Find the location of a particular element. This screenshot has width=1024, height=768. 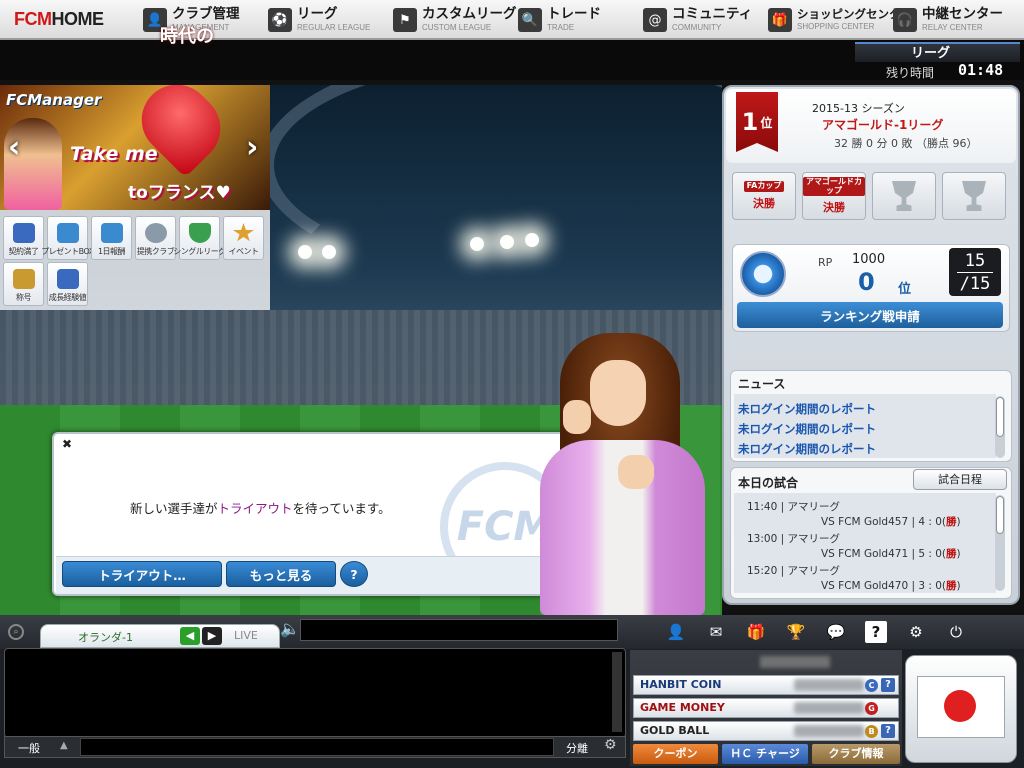

nav-shopping-center: 🎁 ショッピングセンター SHOPPING CENTER is located at coordinates (840, 20).